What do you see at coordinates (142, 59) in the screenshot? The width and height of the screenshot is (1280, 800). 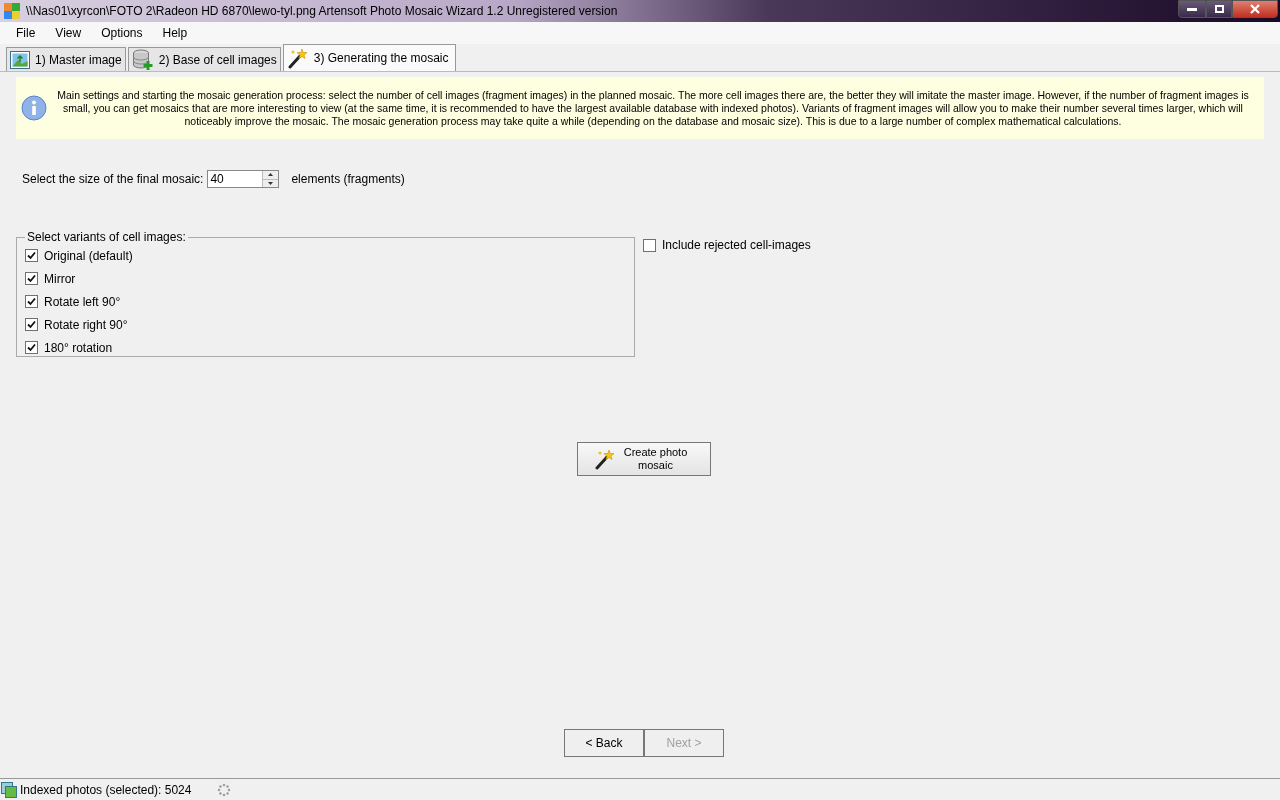 I see `database-add-icon` at bounding box center [142, 59].